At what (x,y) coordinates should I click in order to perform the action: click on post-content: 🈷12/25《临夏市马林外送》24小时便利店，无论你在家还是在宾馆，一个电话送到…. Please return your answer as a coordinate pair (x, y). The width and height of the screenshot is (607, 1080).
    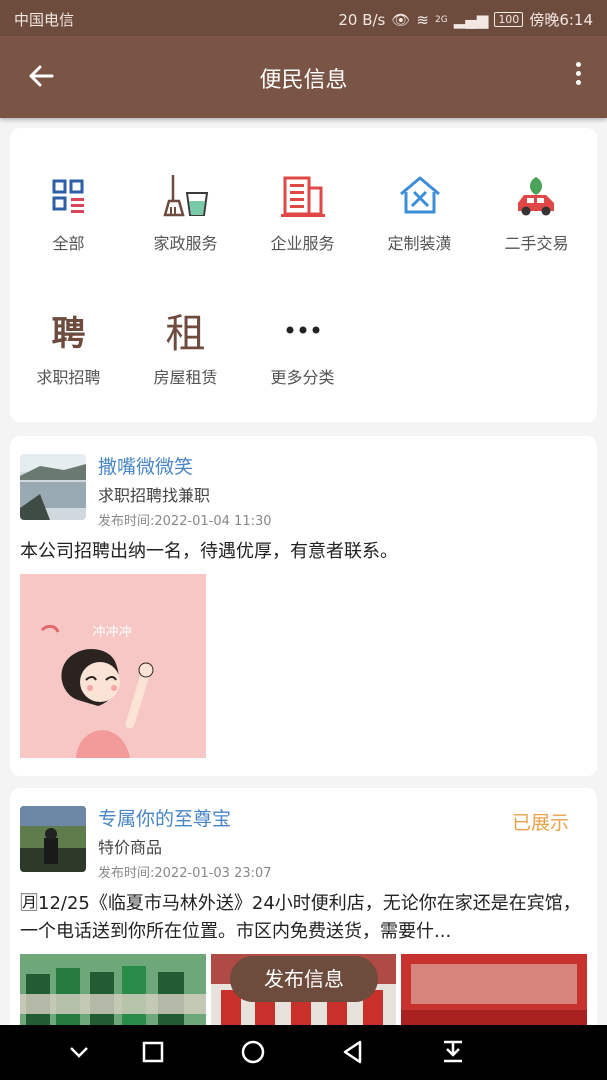
    Looking at the image, I should click on (300, 917).